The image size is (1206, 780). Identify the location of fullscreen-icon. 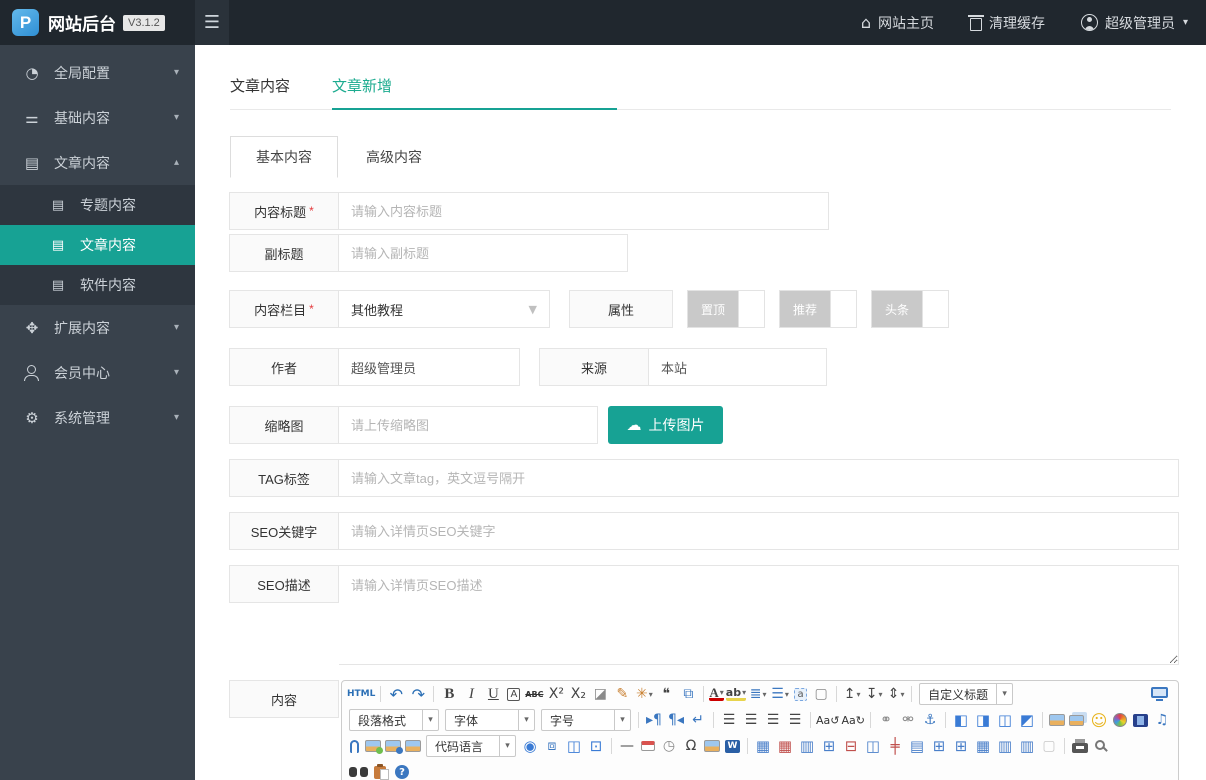
(1159, 693).